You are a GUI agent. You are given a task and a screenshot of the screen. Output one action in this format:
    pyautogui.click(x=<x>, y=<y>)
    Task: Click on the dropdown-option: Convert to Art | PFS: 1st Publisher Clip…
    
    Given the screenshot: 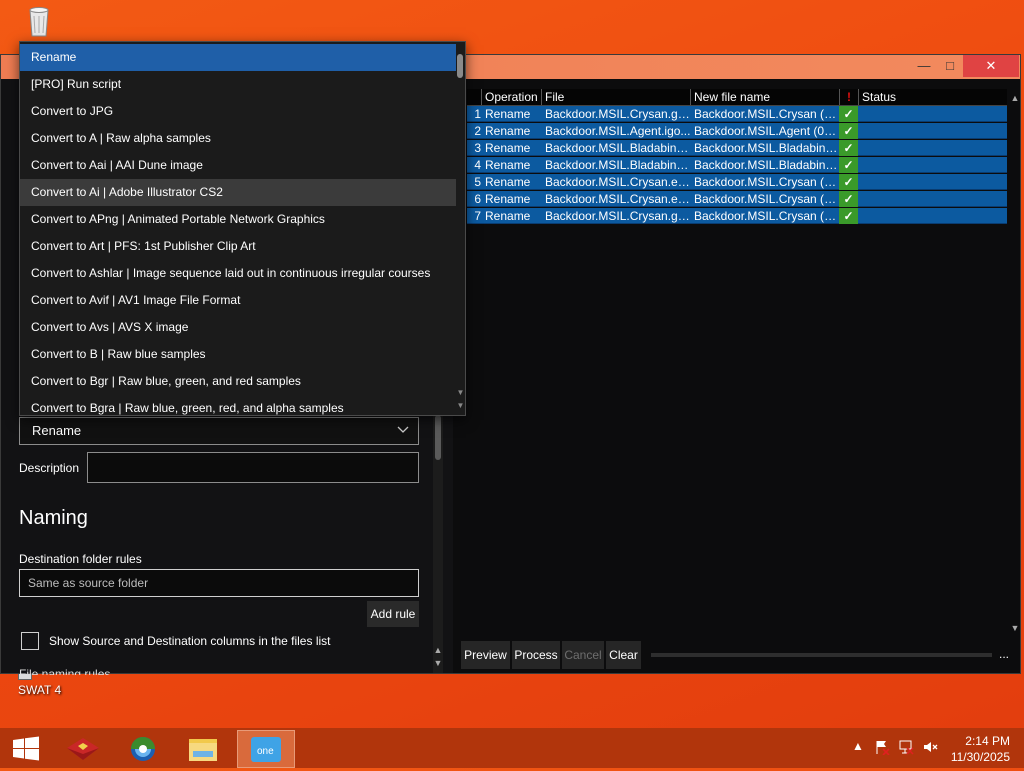 What is the action you would take?
    pyautogui.click(x=238, y=246)
    